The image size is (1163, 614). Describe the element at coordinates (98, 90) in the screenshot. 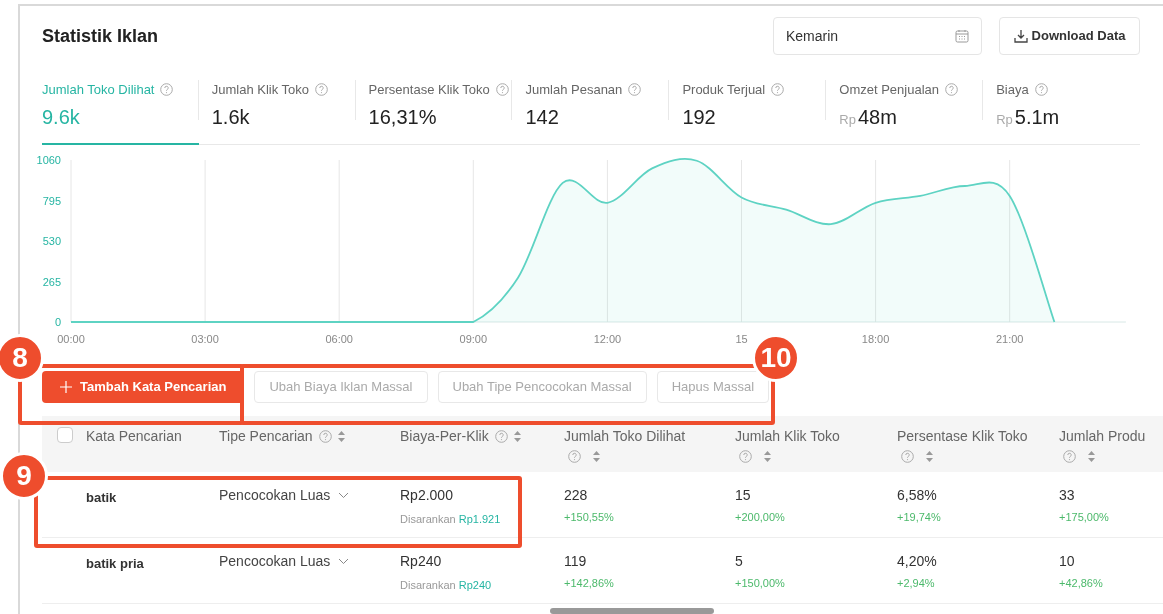

I see `metric-label: Jumlah Toko Dilihat` at that location.